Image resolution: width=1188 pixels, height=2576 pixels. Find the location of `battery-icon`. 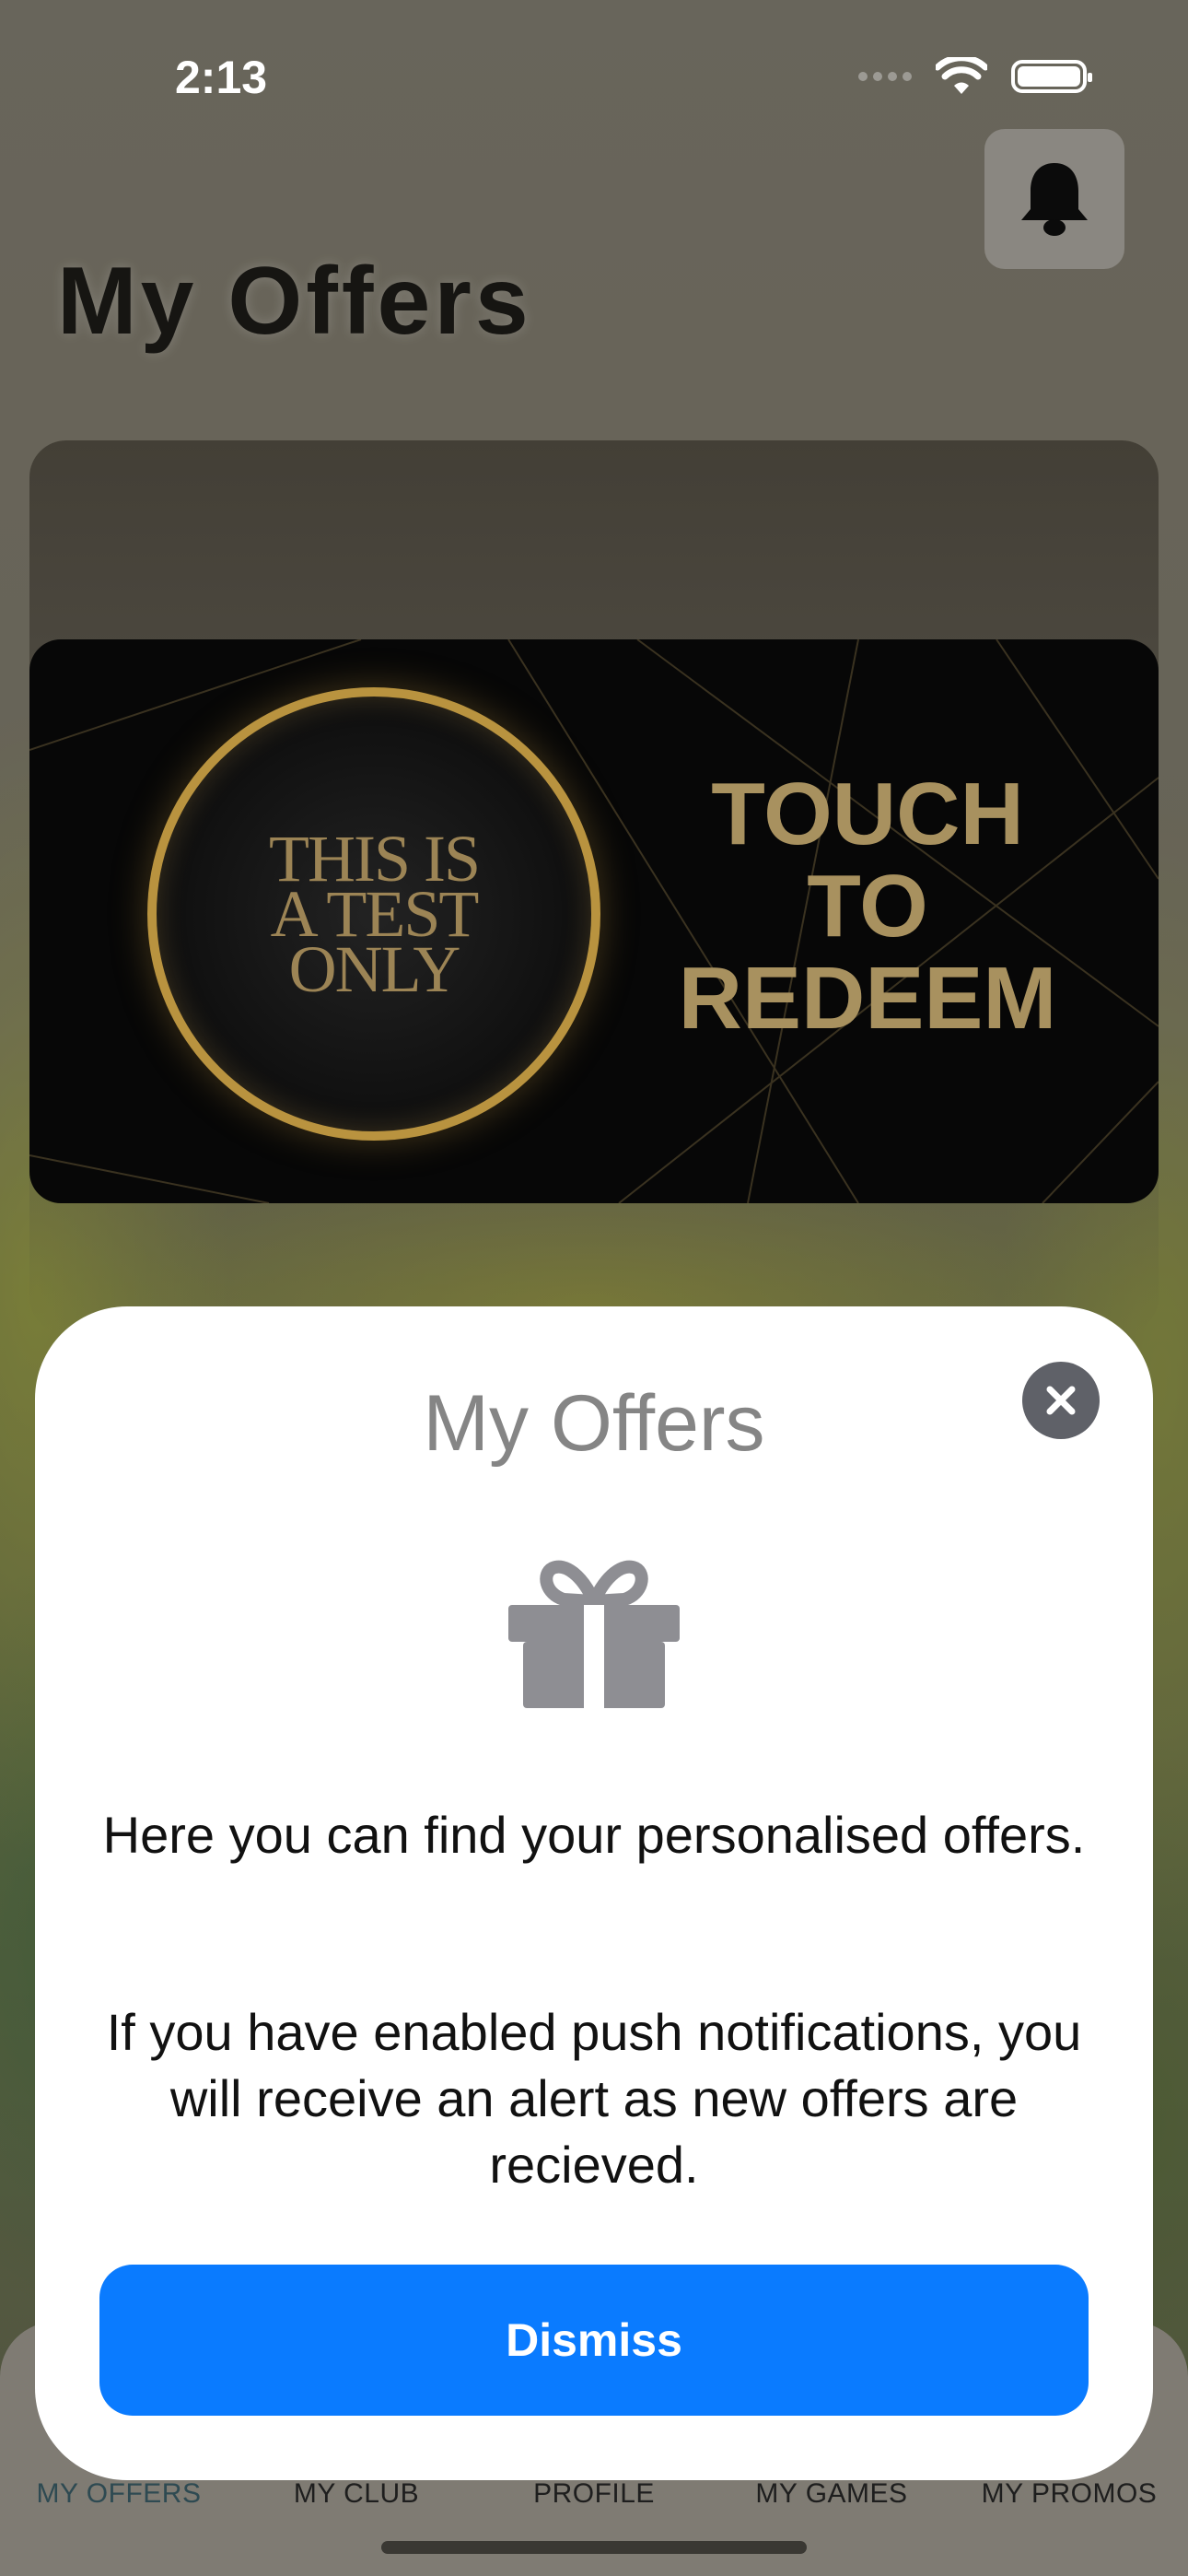

battery-icon is located at coordinates (1051, 76).